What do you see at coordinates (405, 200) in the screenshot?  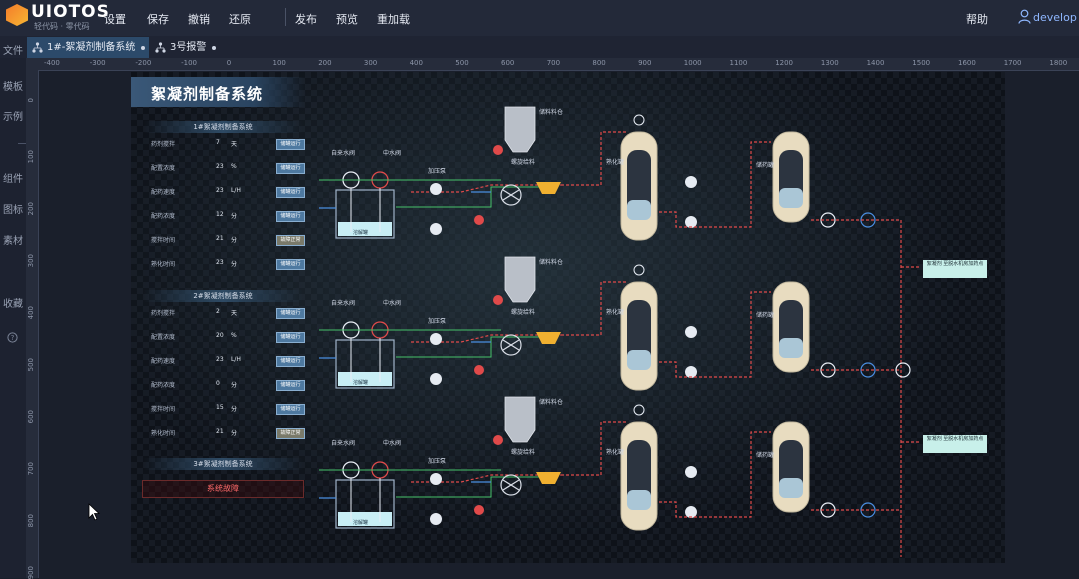 I see `blue-pipe` at bounding box center [405, 200].